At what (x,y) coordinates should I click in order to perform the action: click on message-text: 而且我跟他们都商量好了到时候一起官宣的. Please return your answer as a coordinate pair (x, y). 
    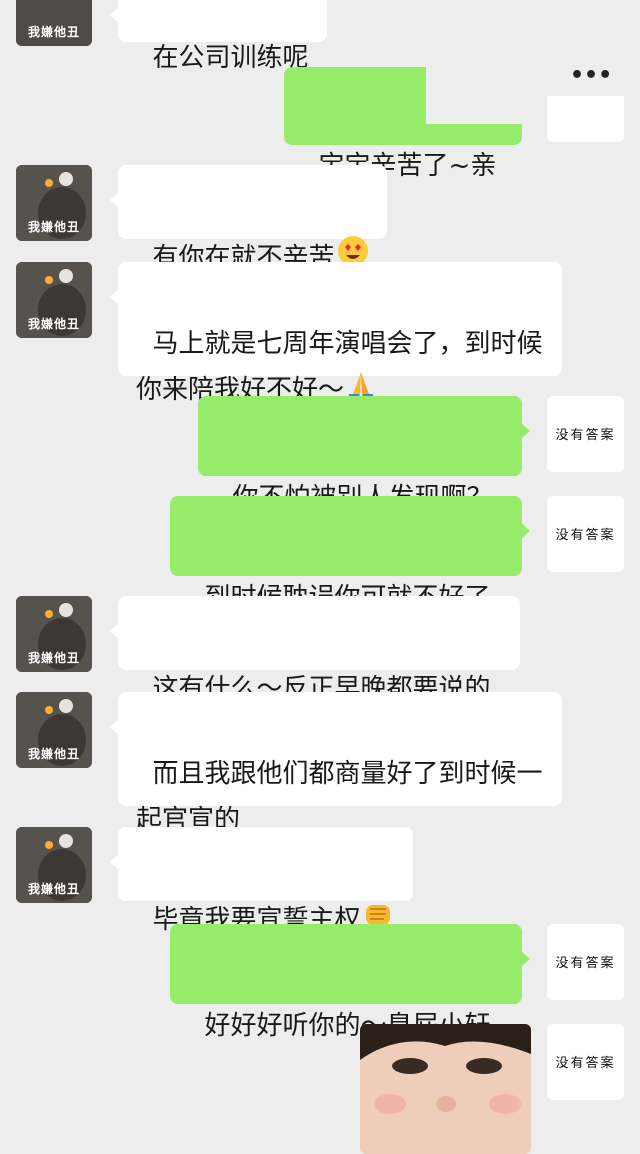
    Looking at the image, I should click on (339, 797).